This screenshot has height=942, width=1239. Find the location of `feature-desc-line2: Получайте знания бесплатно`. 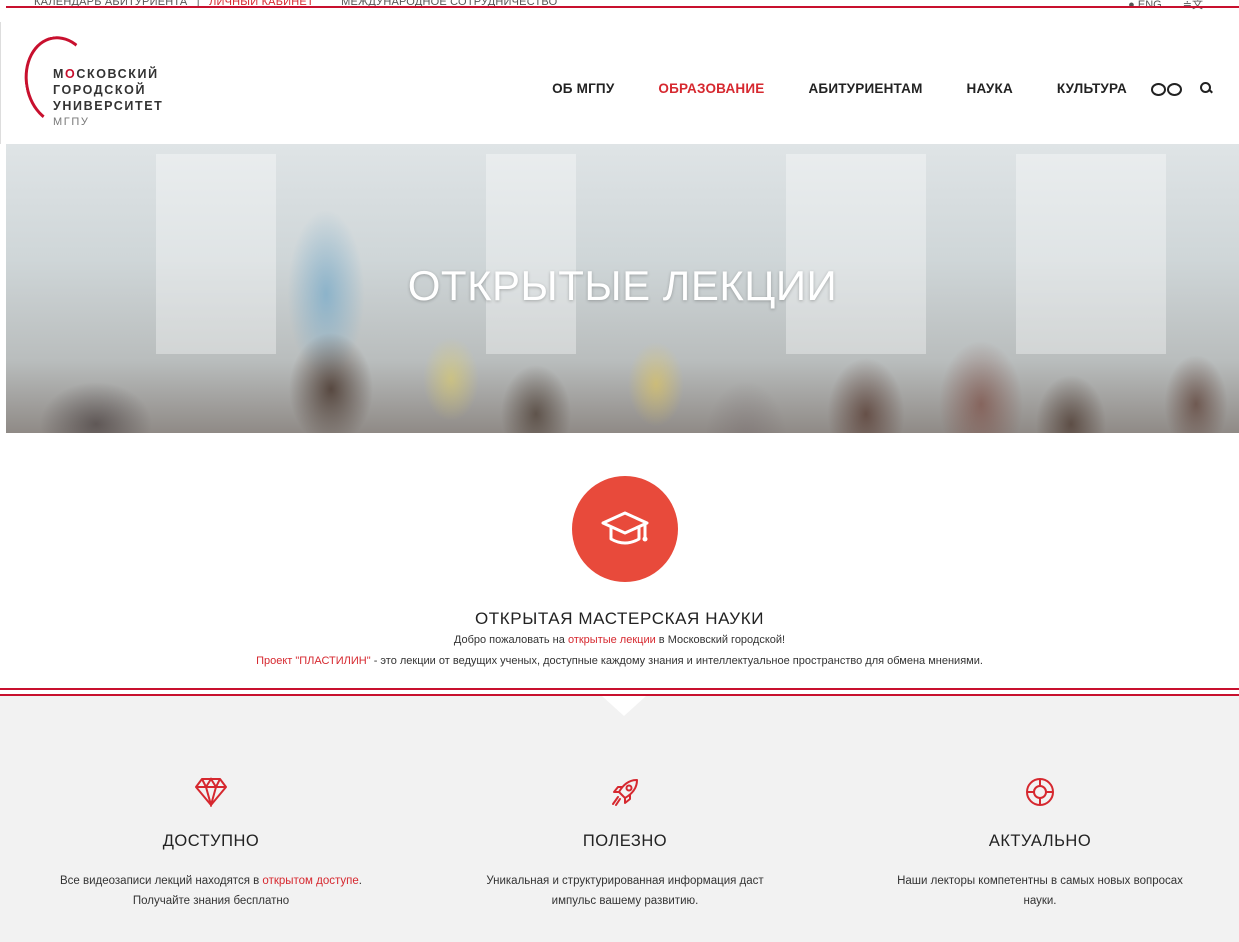

feature-desc-line2: Получайте знания бесплатно is located at coordinates (211, 901).